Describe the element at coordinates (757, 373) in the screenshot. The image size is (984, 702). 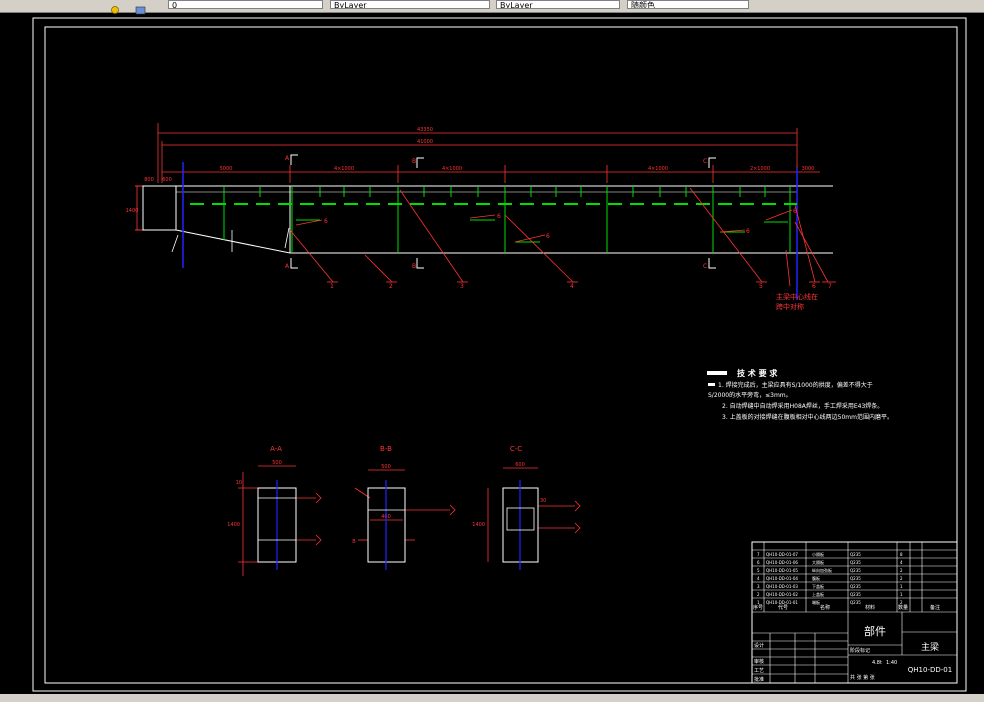
I see `tech-req-title: 技 术 要 求` at that location.